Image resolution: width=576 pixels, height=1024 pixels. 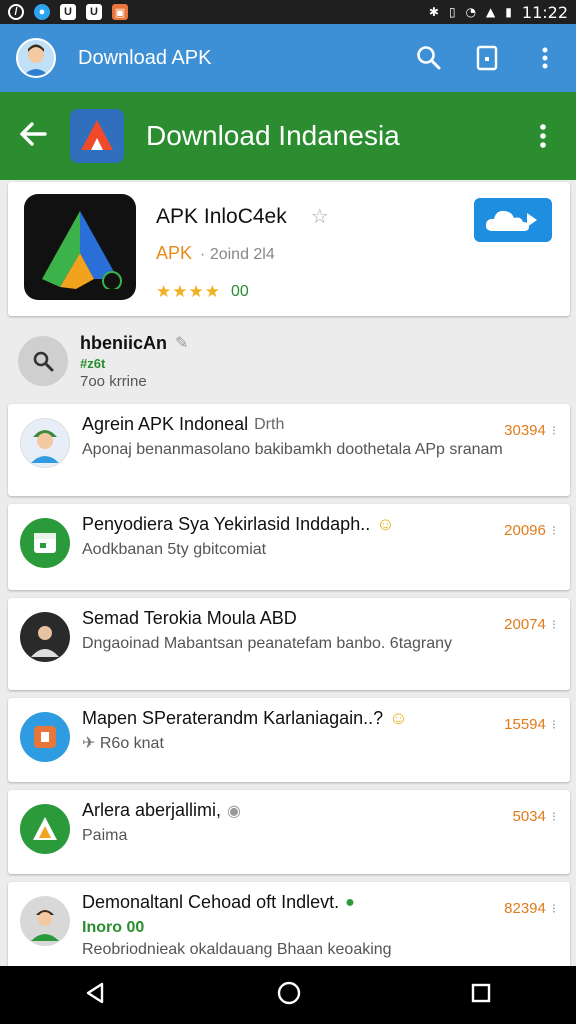 What do you see at coordinates (288, 12) in the screenshot?
I see `status-bar: / ● U U ▣ ✱ ▯ ◔ ▲ ▮ 11:22` at bounding box center [288, 12].